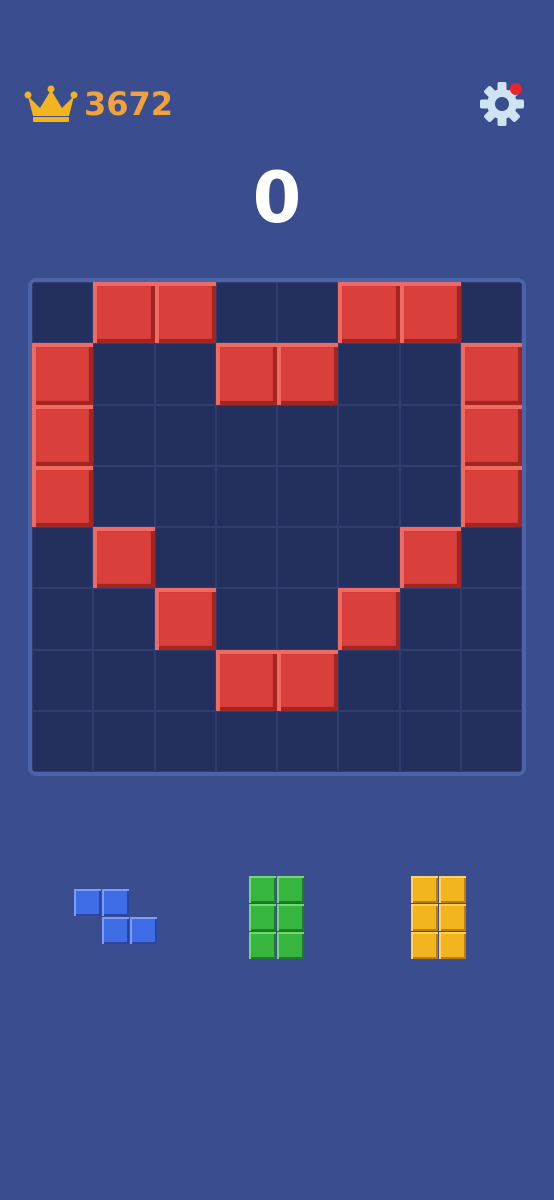 Image resolution: width=554 pixels, height=1200 pixels. Describe the element at coordinates (51, 103) in the screenshot. I see `crown-icon` at that location.